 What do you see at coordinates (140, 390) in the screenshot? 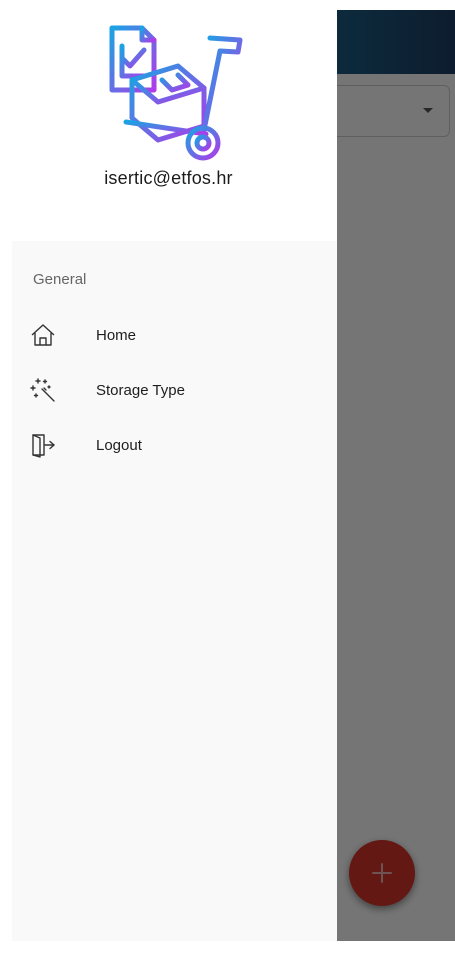
I see `nav-label-storage-type: Storage Type` at bounding box center [140, 390].